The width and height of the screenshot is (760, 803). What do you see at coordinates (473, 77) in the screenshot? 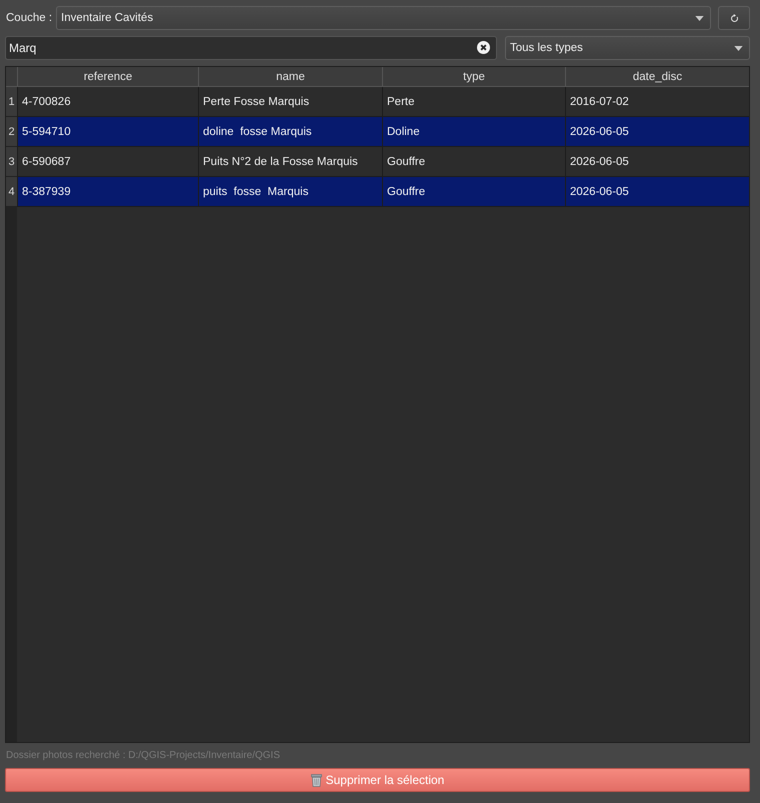
I see `column-header: type` at bounding box center [473, 77].